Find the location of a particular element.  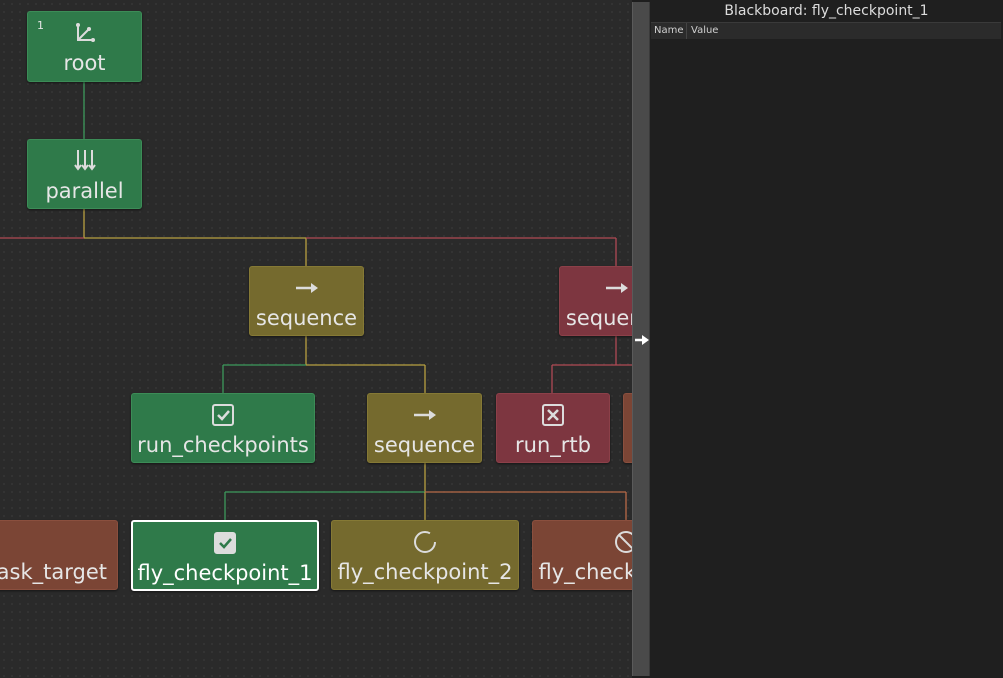

blackboard-title: Blackboard: fly_checkpoint_1 is located at coordinates (826, 11).